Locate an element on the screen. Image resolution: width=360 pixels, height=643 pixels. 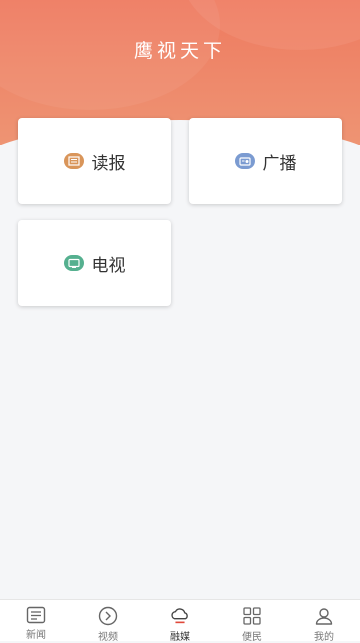
tab-label: 我的 is located at coordinates (324, 637).